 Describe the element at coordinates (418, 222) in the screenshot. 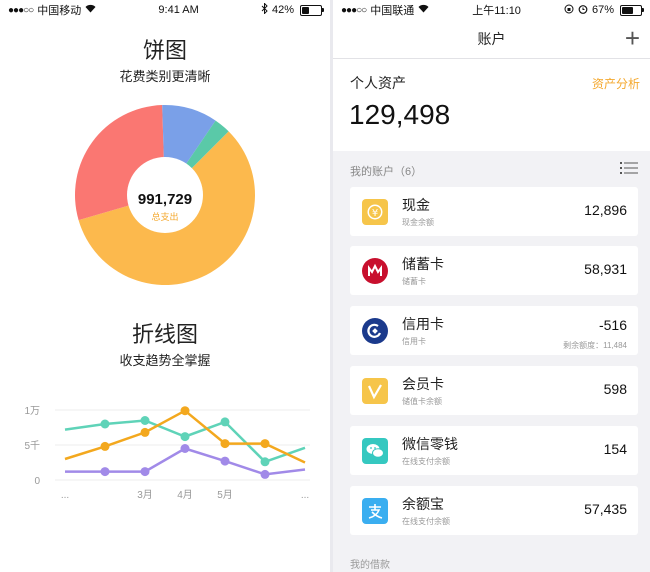

I see `account-desc: 现金余额` at that location.